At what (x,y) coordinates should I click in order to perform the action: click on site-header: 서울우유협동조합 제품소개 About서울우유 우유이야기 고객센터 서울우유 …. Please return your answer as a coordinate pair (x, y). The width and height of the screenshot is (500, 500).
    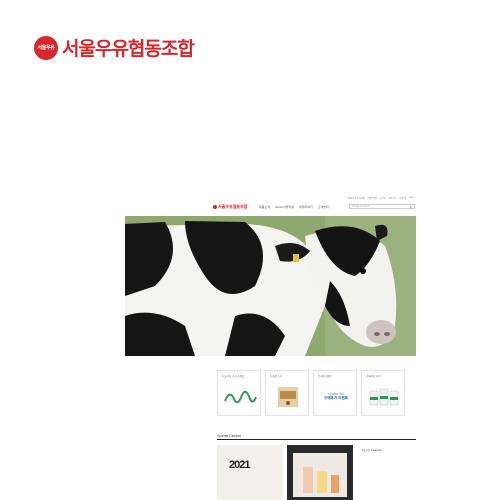
    Looking at the image, I should click on (270, 205).